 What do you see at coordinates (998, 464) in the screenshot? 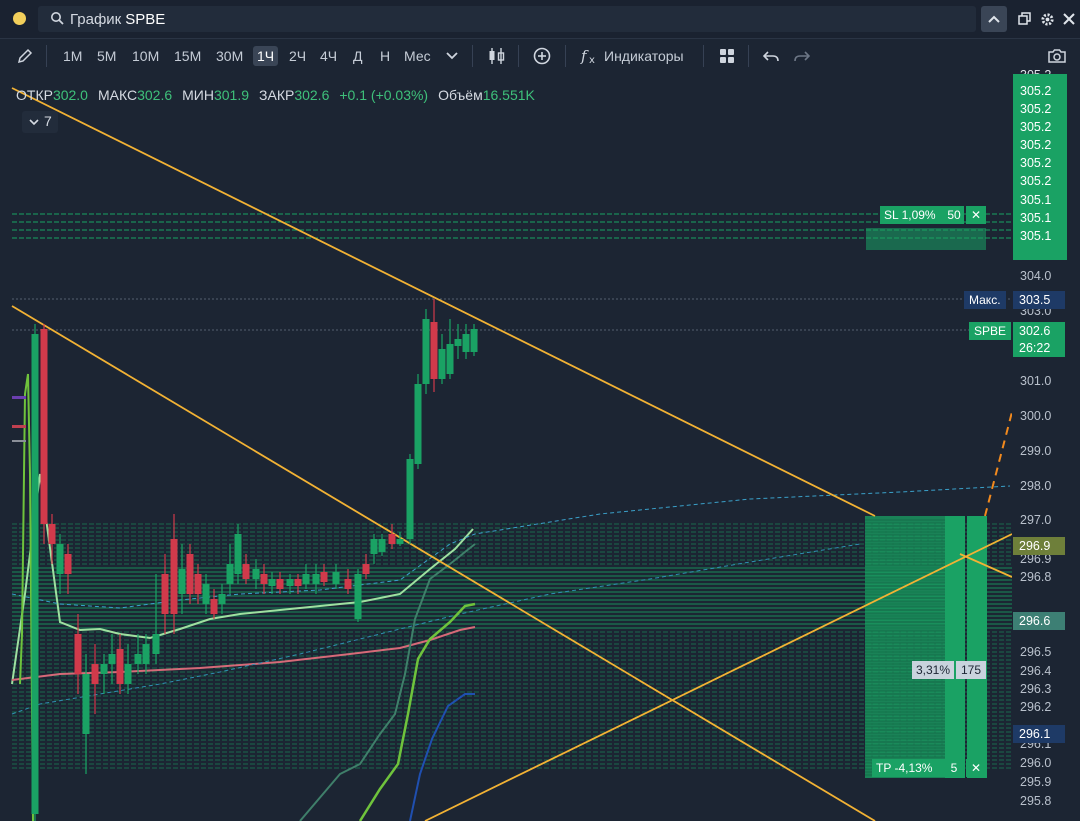
I see `projection-line` at bounding box center [998, 464].